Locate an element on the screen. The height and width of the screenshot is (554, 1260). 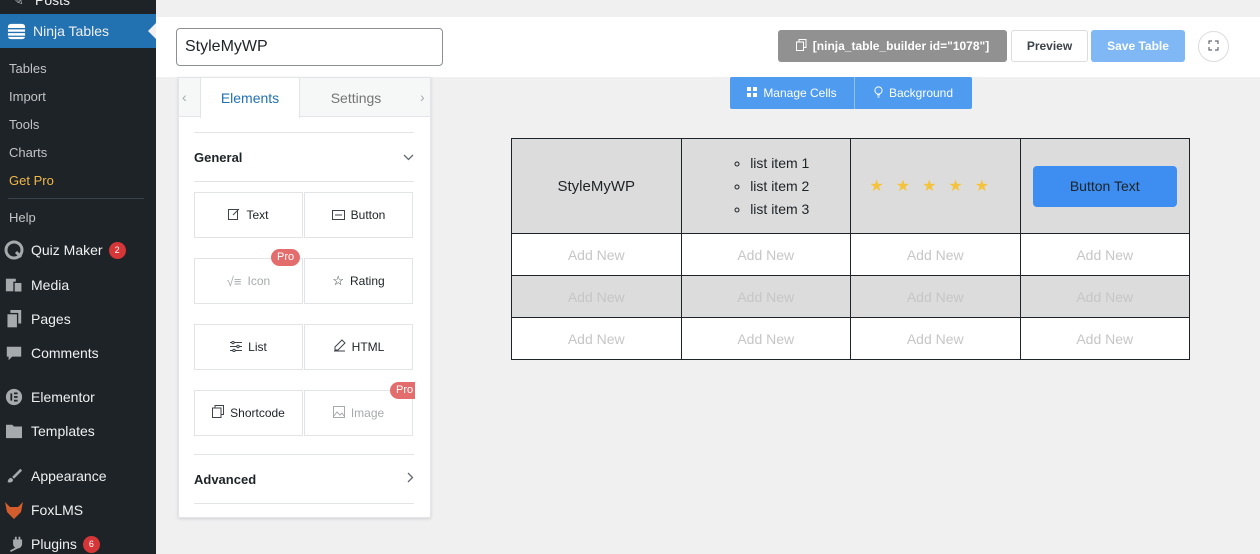
table-cell: ★★★★★ is located at coordinates (935, 186).